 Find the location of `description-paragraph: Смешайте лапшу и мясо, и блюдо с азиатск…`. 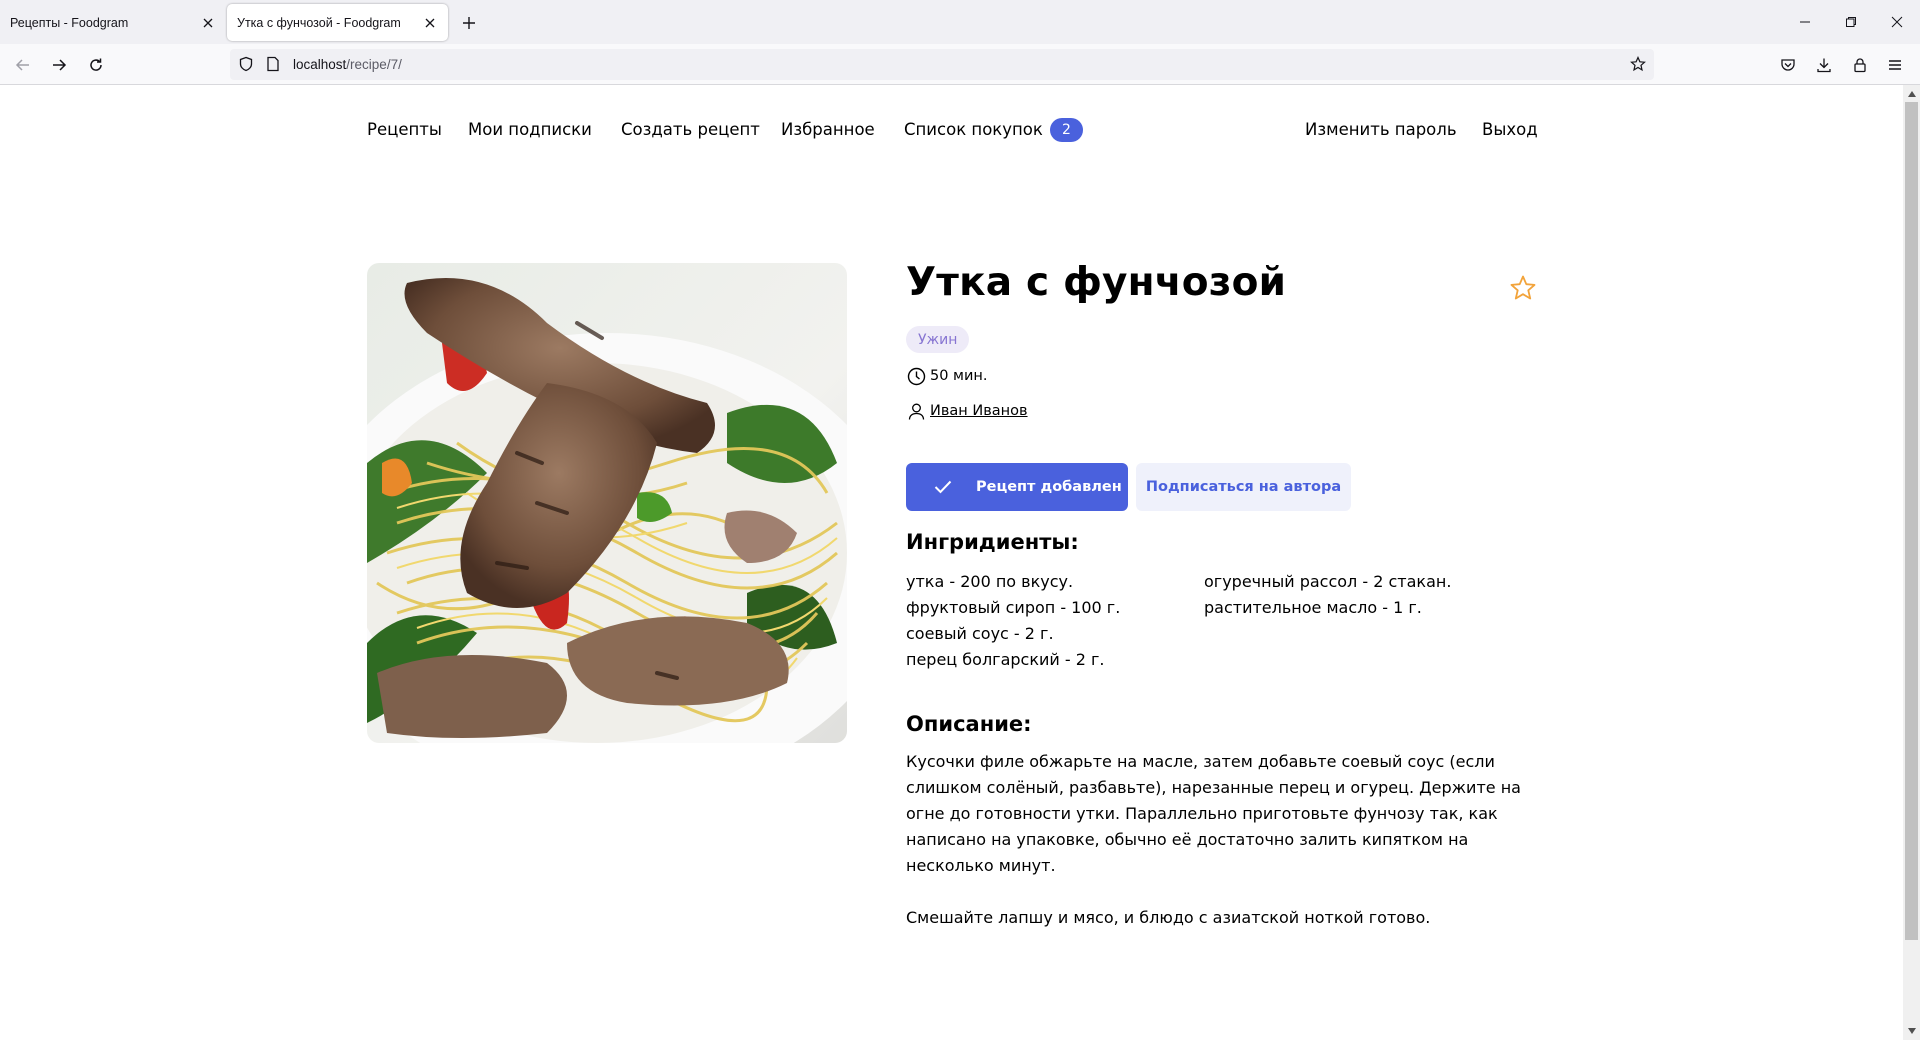

description-paragraph: Смешайте лапшу и мясо, и блюдо с азиатск… is located at coordinates (1168, 917).